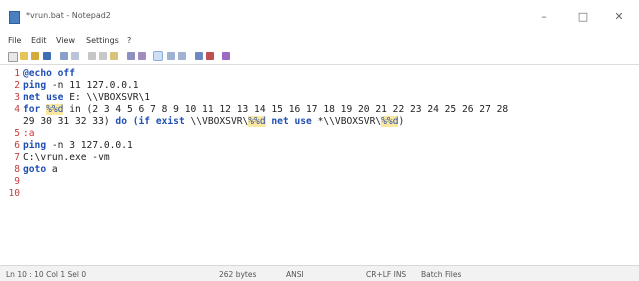  What do you see at coordinates (17, 145) in the screenshot?
I see `line-number: 6` at bounding box center [17, 145].